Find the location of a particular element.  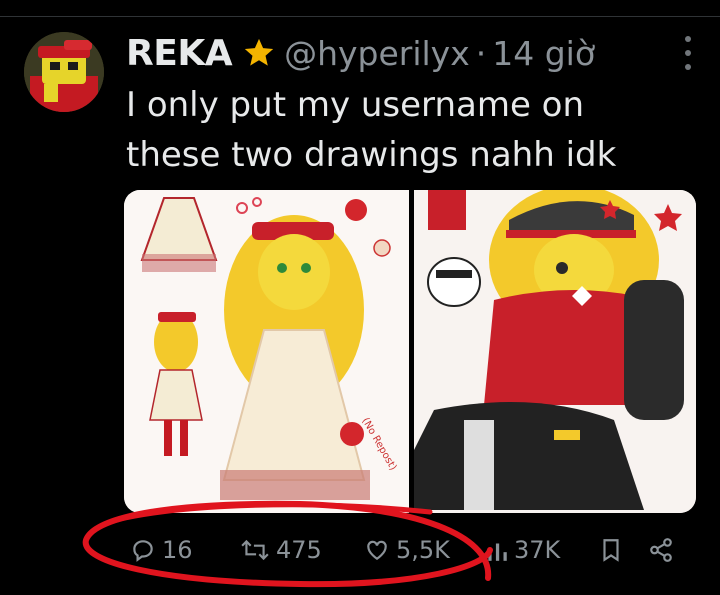

tweet-text-line: these two drawings nahh idk is located at coordinates (371, 155).